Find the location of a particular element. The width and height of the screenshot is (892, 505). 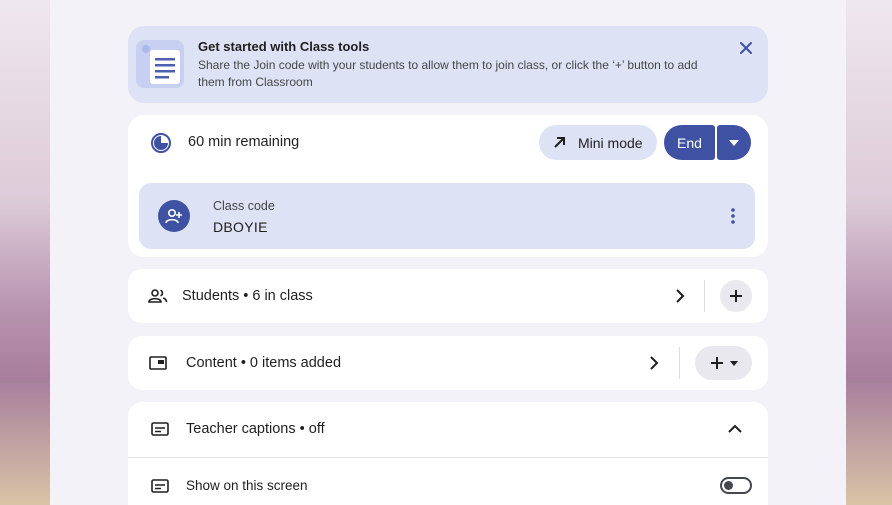

students-label: Students • 6 in class is located at coordinates (247, 296).